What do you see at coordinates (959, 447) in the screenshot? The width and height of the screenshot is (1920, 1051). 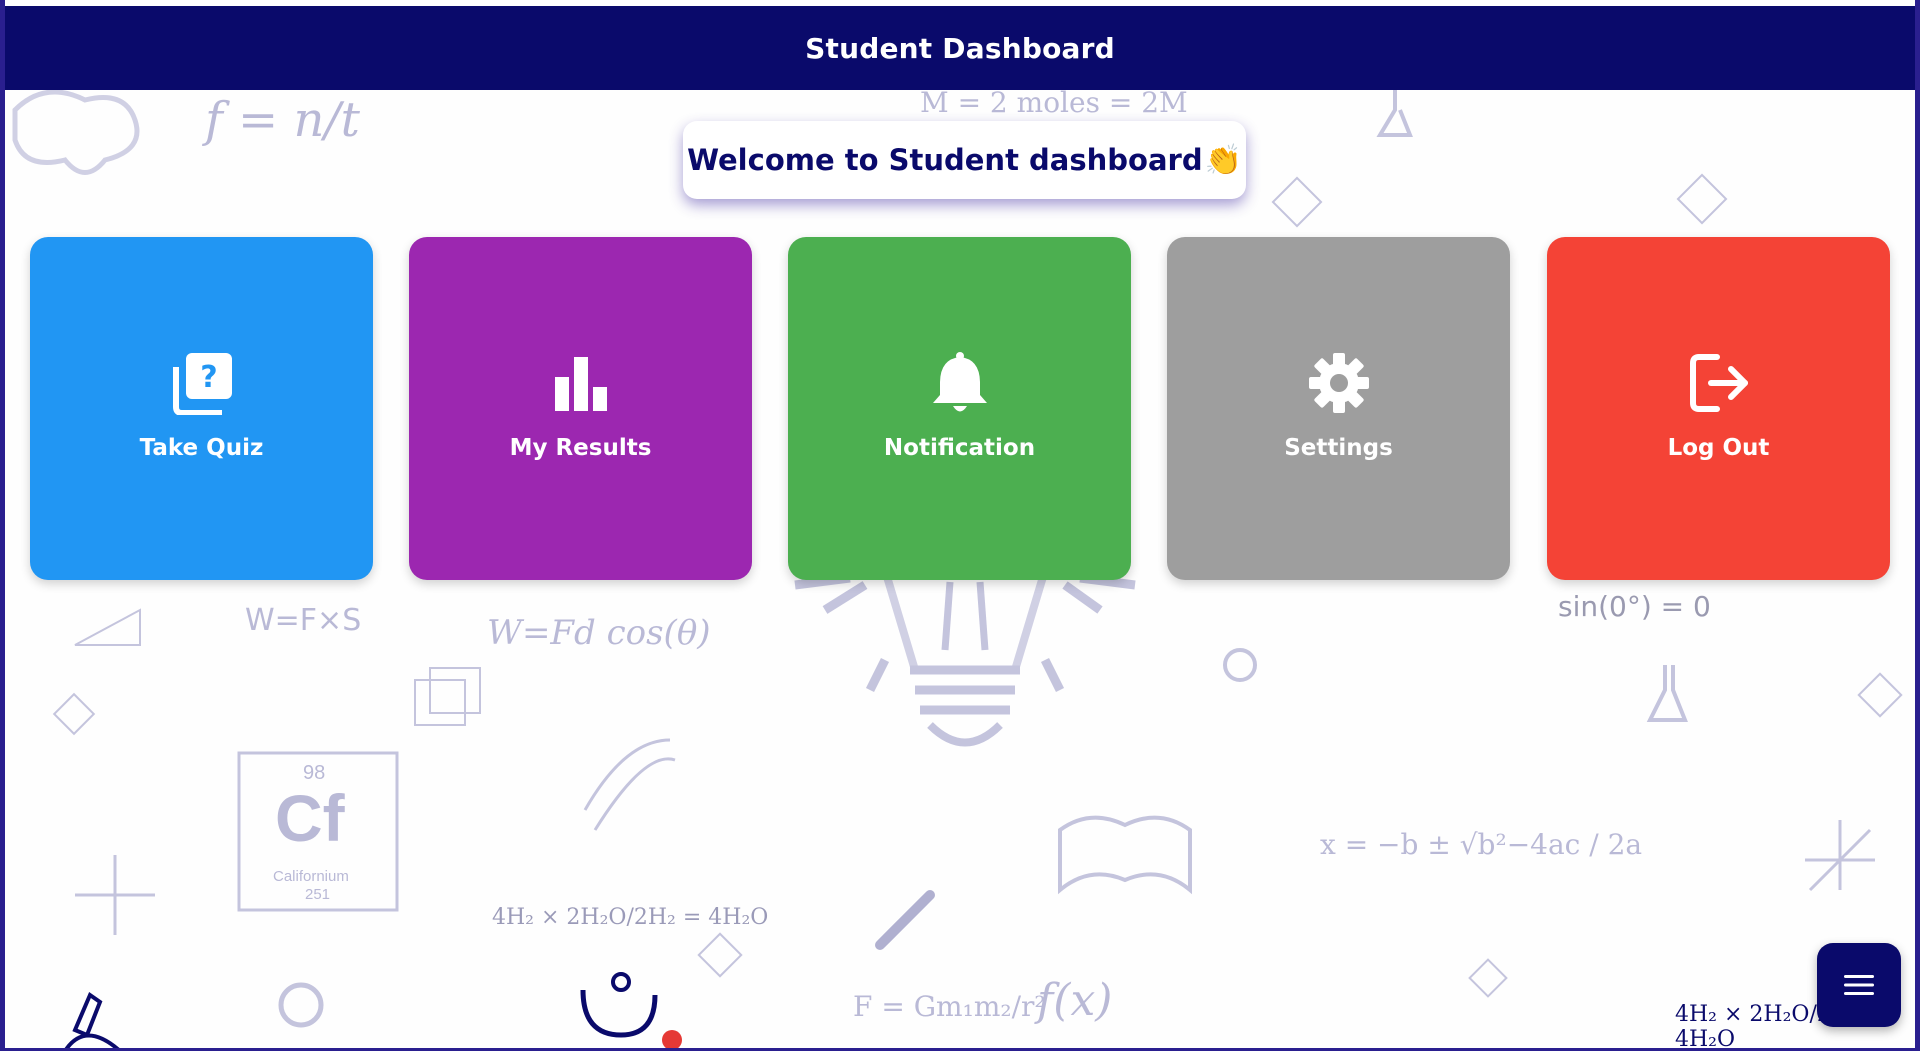 I see `notification-label: Notification` at bounding box center [959, 447].